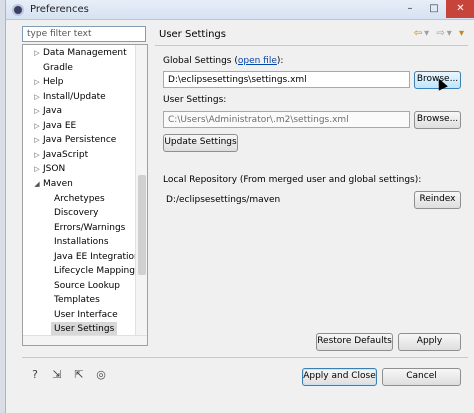  Describe the element at coordinates (54, 169) in the screenshot. I see `tree-item-label: JSON` at that location.